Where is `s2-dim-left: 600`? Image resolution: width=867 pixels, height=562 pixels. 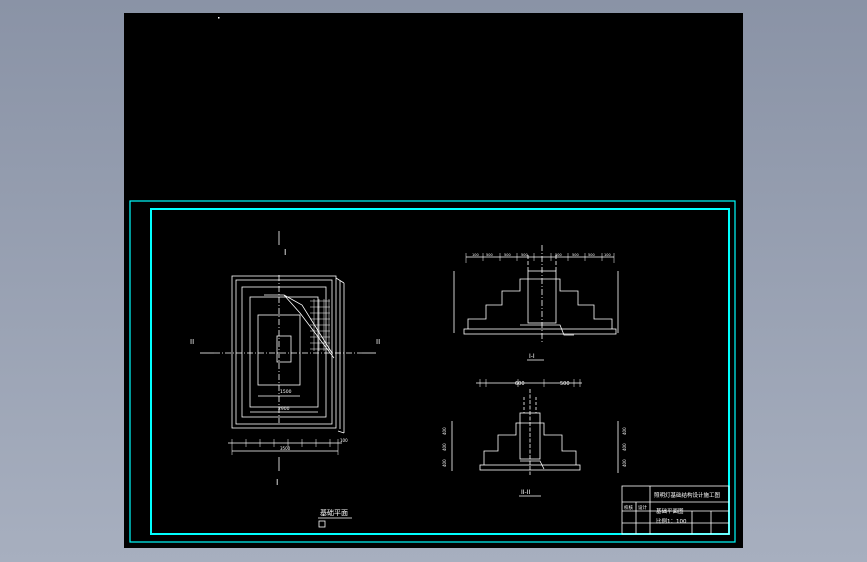
s2-dim-left: 600 is located at coordinates (520, 384).